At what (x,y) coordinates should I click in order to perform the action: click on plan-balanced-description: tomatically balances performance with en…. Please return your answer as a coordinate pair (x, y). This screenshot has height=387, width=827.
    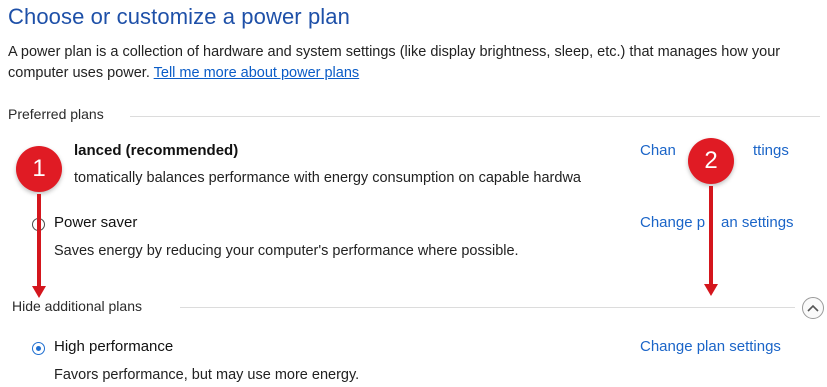
    Looking at the image, I should click on (327, 178).